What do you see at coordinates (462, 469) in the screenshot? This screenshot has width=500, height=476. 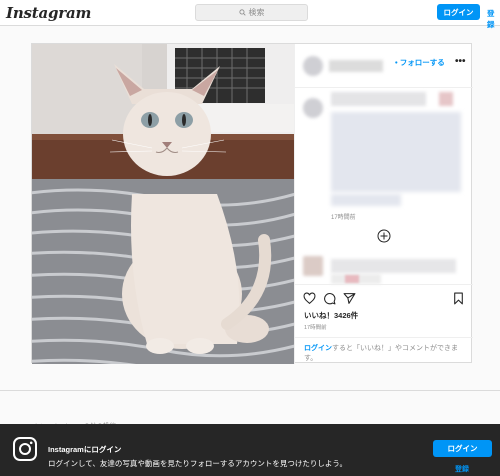 I see `banner-signup-link: 登録` at bounding box center [462, 469].